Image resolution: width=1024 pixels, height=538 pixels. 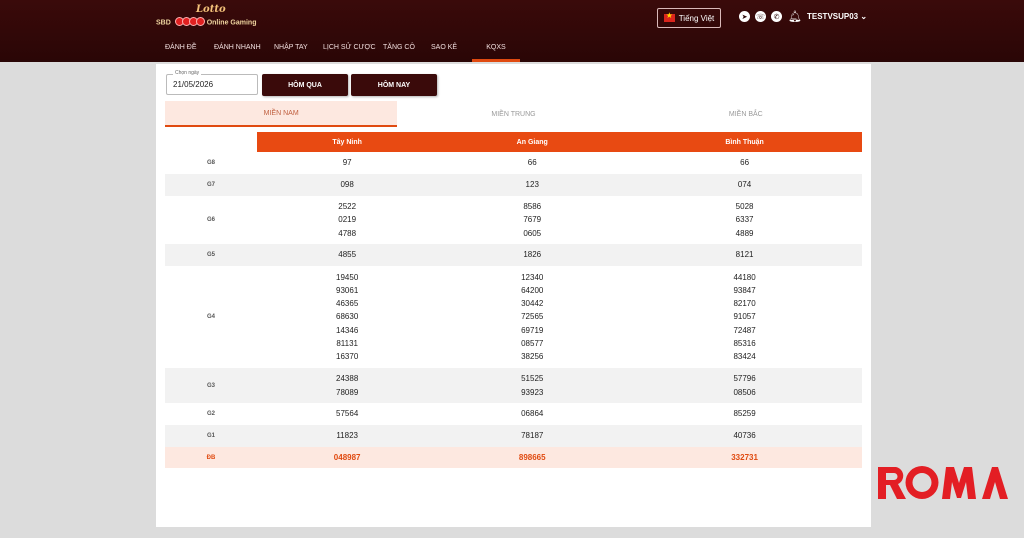 What do you see at coordinates (532, 277) in the screenshot?
I see `result-number: 12340` at bounding box center [532, 277].